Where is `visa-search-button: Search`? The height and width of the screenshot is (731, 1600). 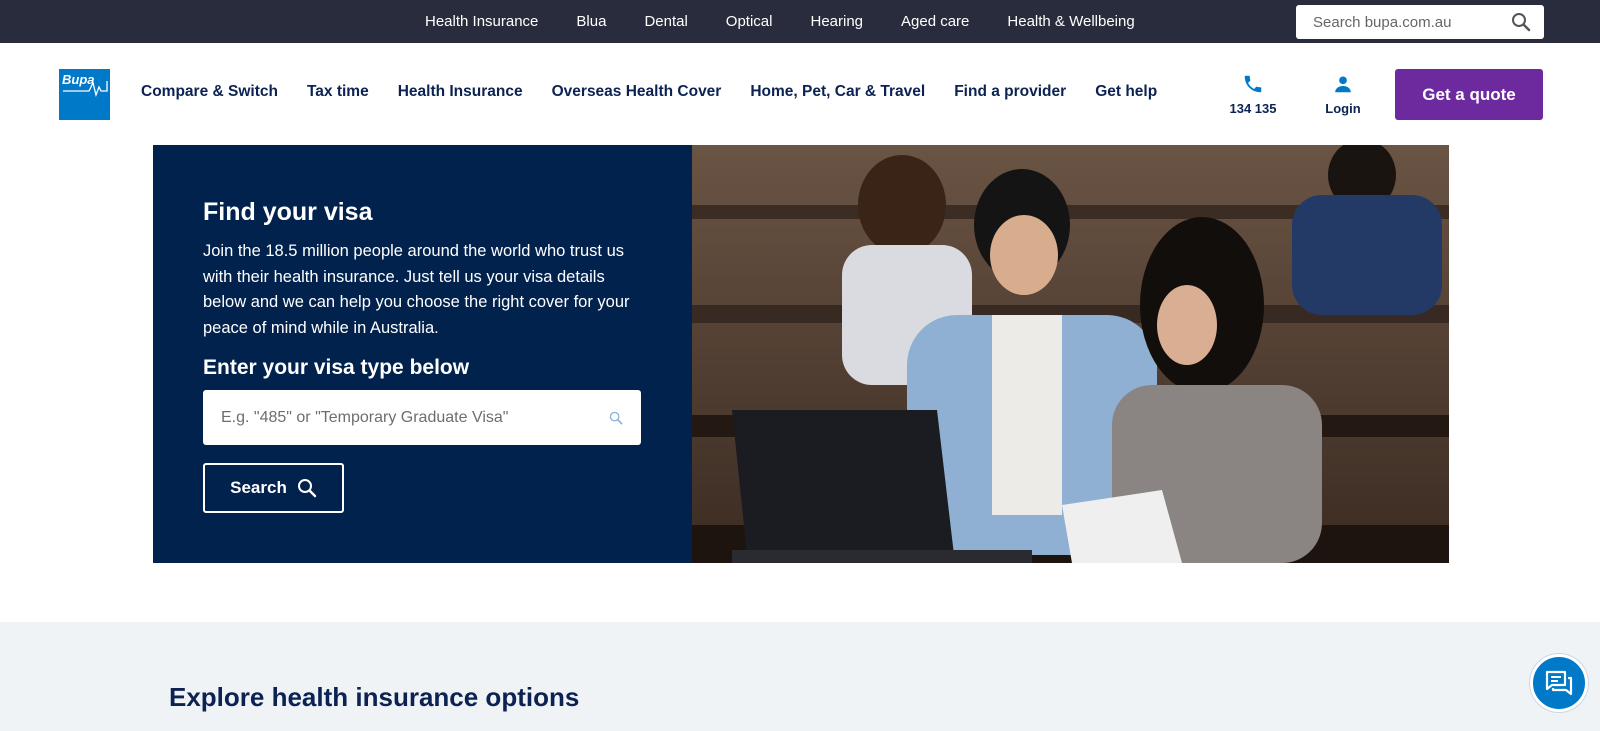
visa-search-button: Search is located at coordinates (273, 488).